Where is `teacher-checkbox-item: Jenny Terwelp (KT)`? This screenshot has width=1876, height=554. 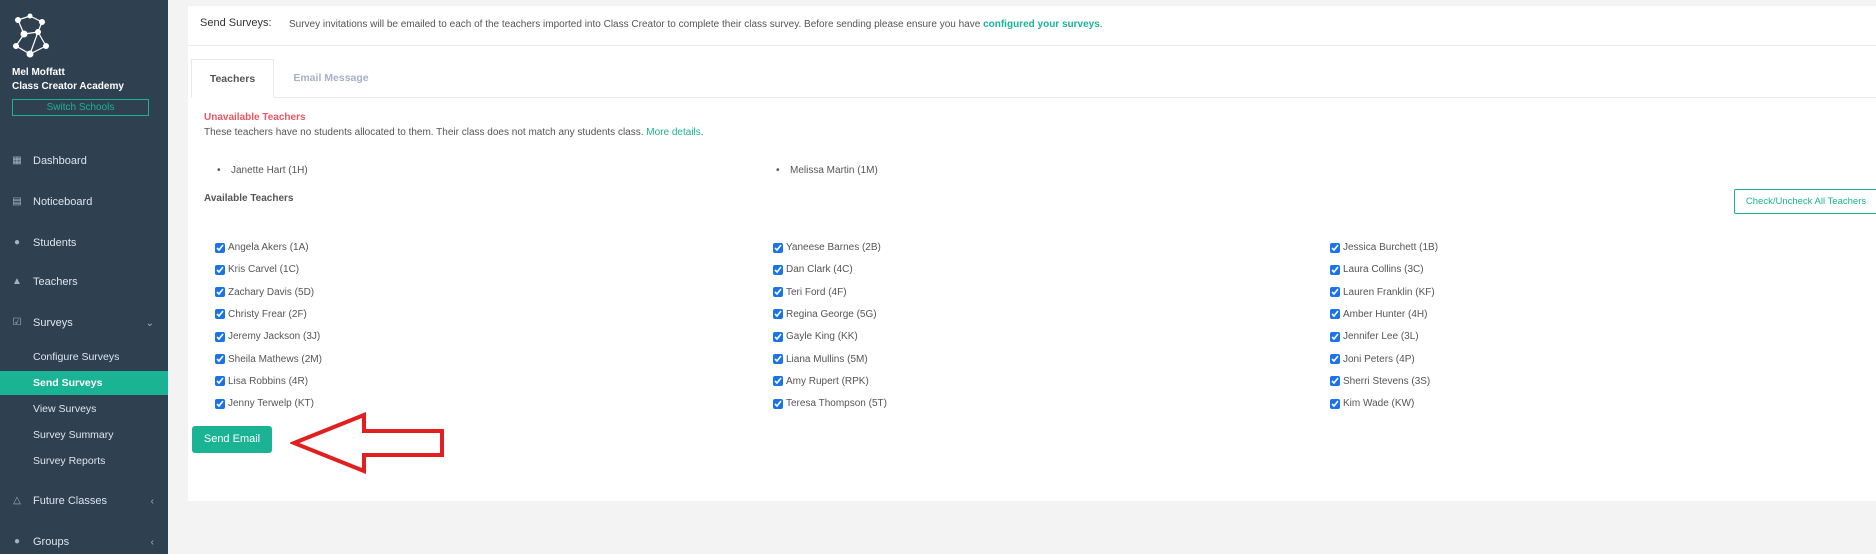 teacher-checkbox-item: Jenny Terwelp (KT) is located at coordinates (264, 403).